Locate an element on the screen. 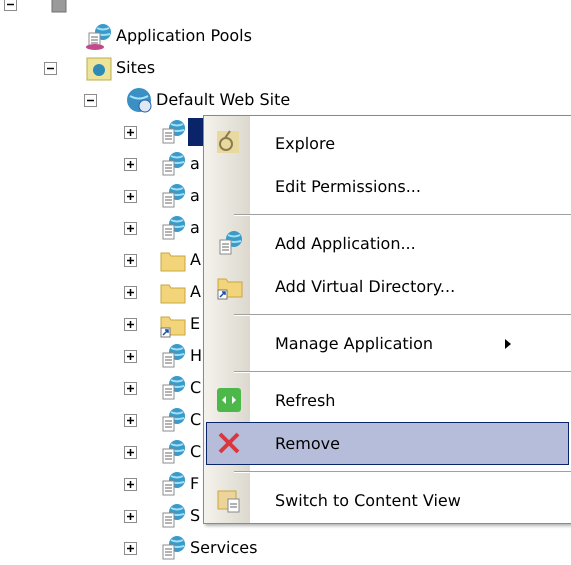 This screenshot has width=571, height=565. server-icon is located at coordinates (59, 6).